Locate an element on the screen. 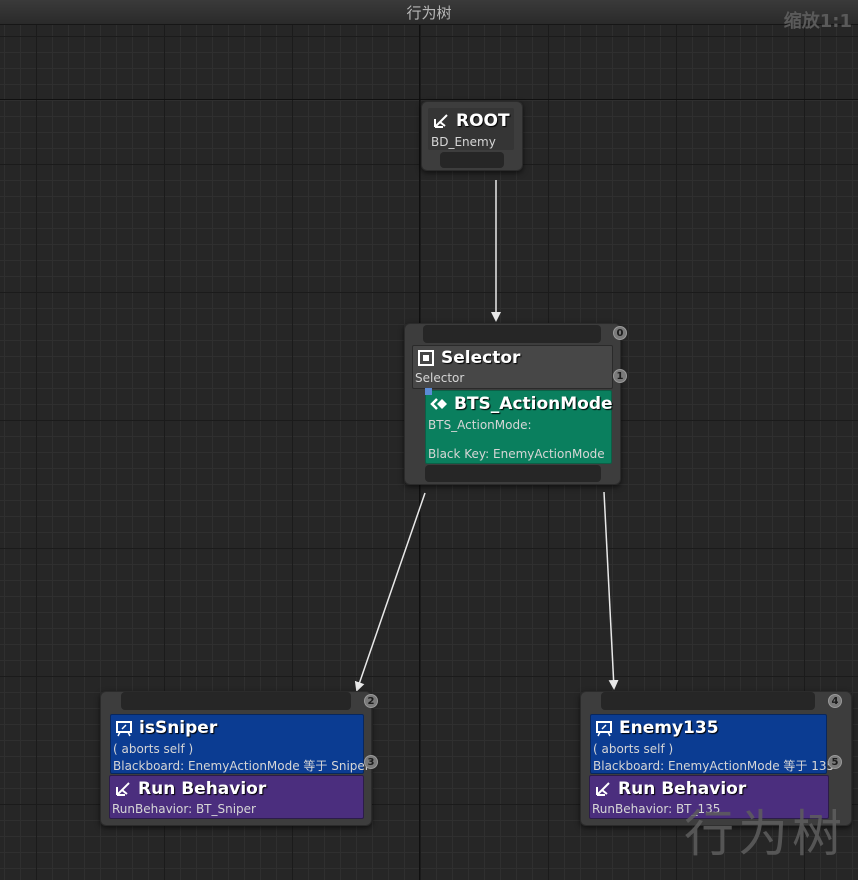  root-title: ROOT is located at coordinates (483, 121).